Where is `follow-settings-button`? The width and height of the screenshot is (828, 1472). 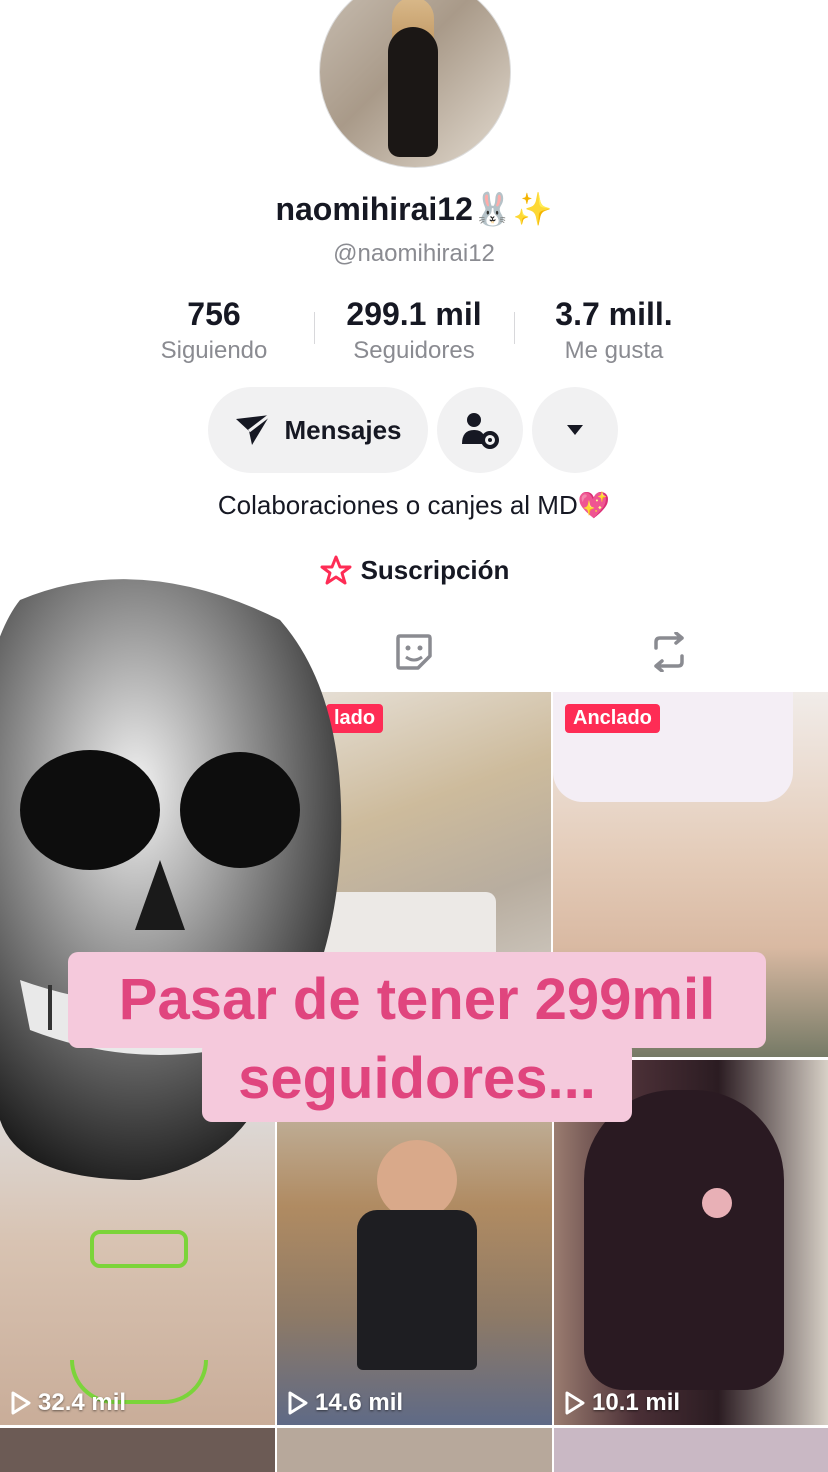
follow-settings-button is located at coordinates (480, 430).